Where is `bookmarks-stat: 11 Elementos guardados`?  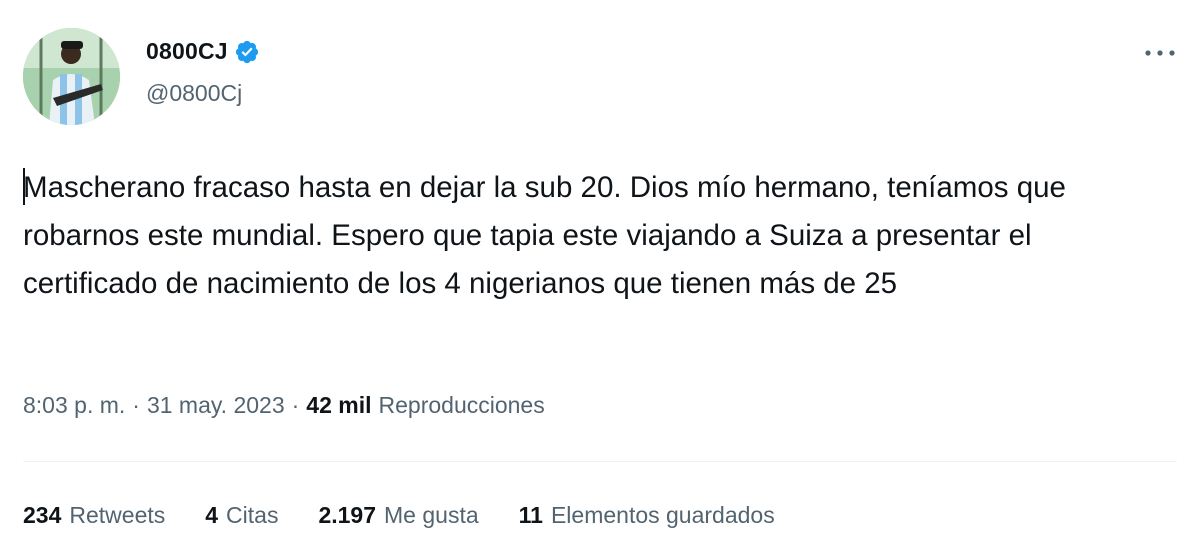 bookmarks-stat: 11 Elementos guardados is located at coordinates (647, 515).